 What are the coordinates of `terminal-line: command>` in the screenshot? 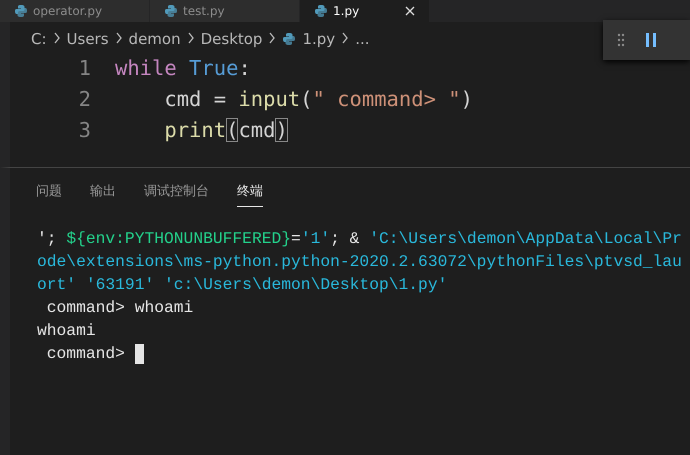 It's located at (86, 353).